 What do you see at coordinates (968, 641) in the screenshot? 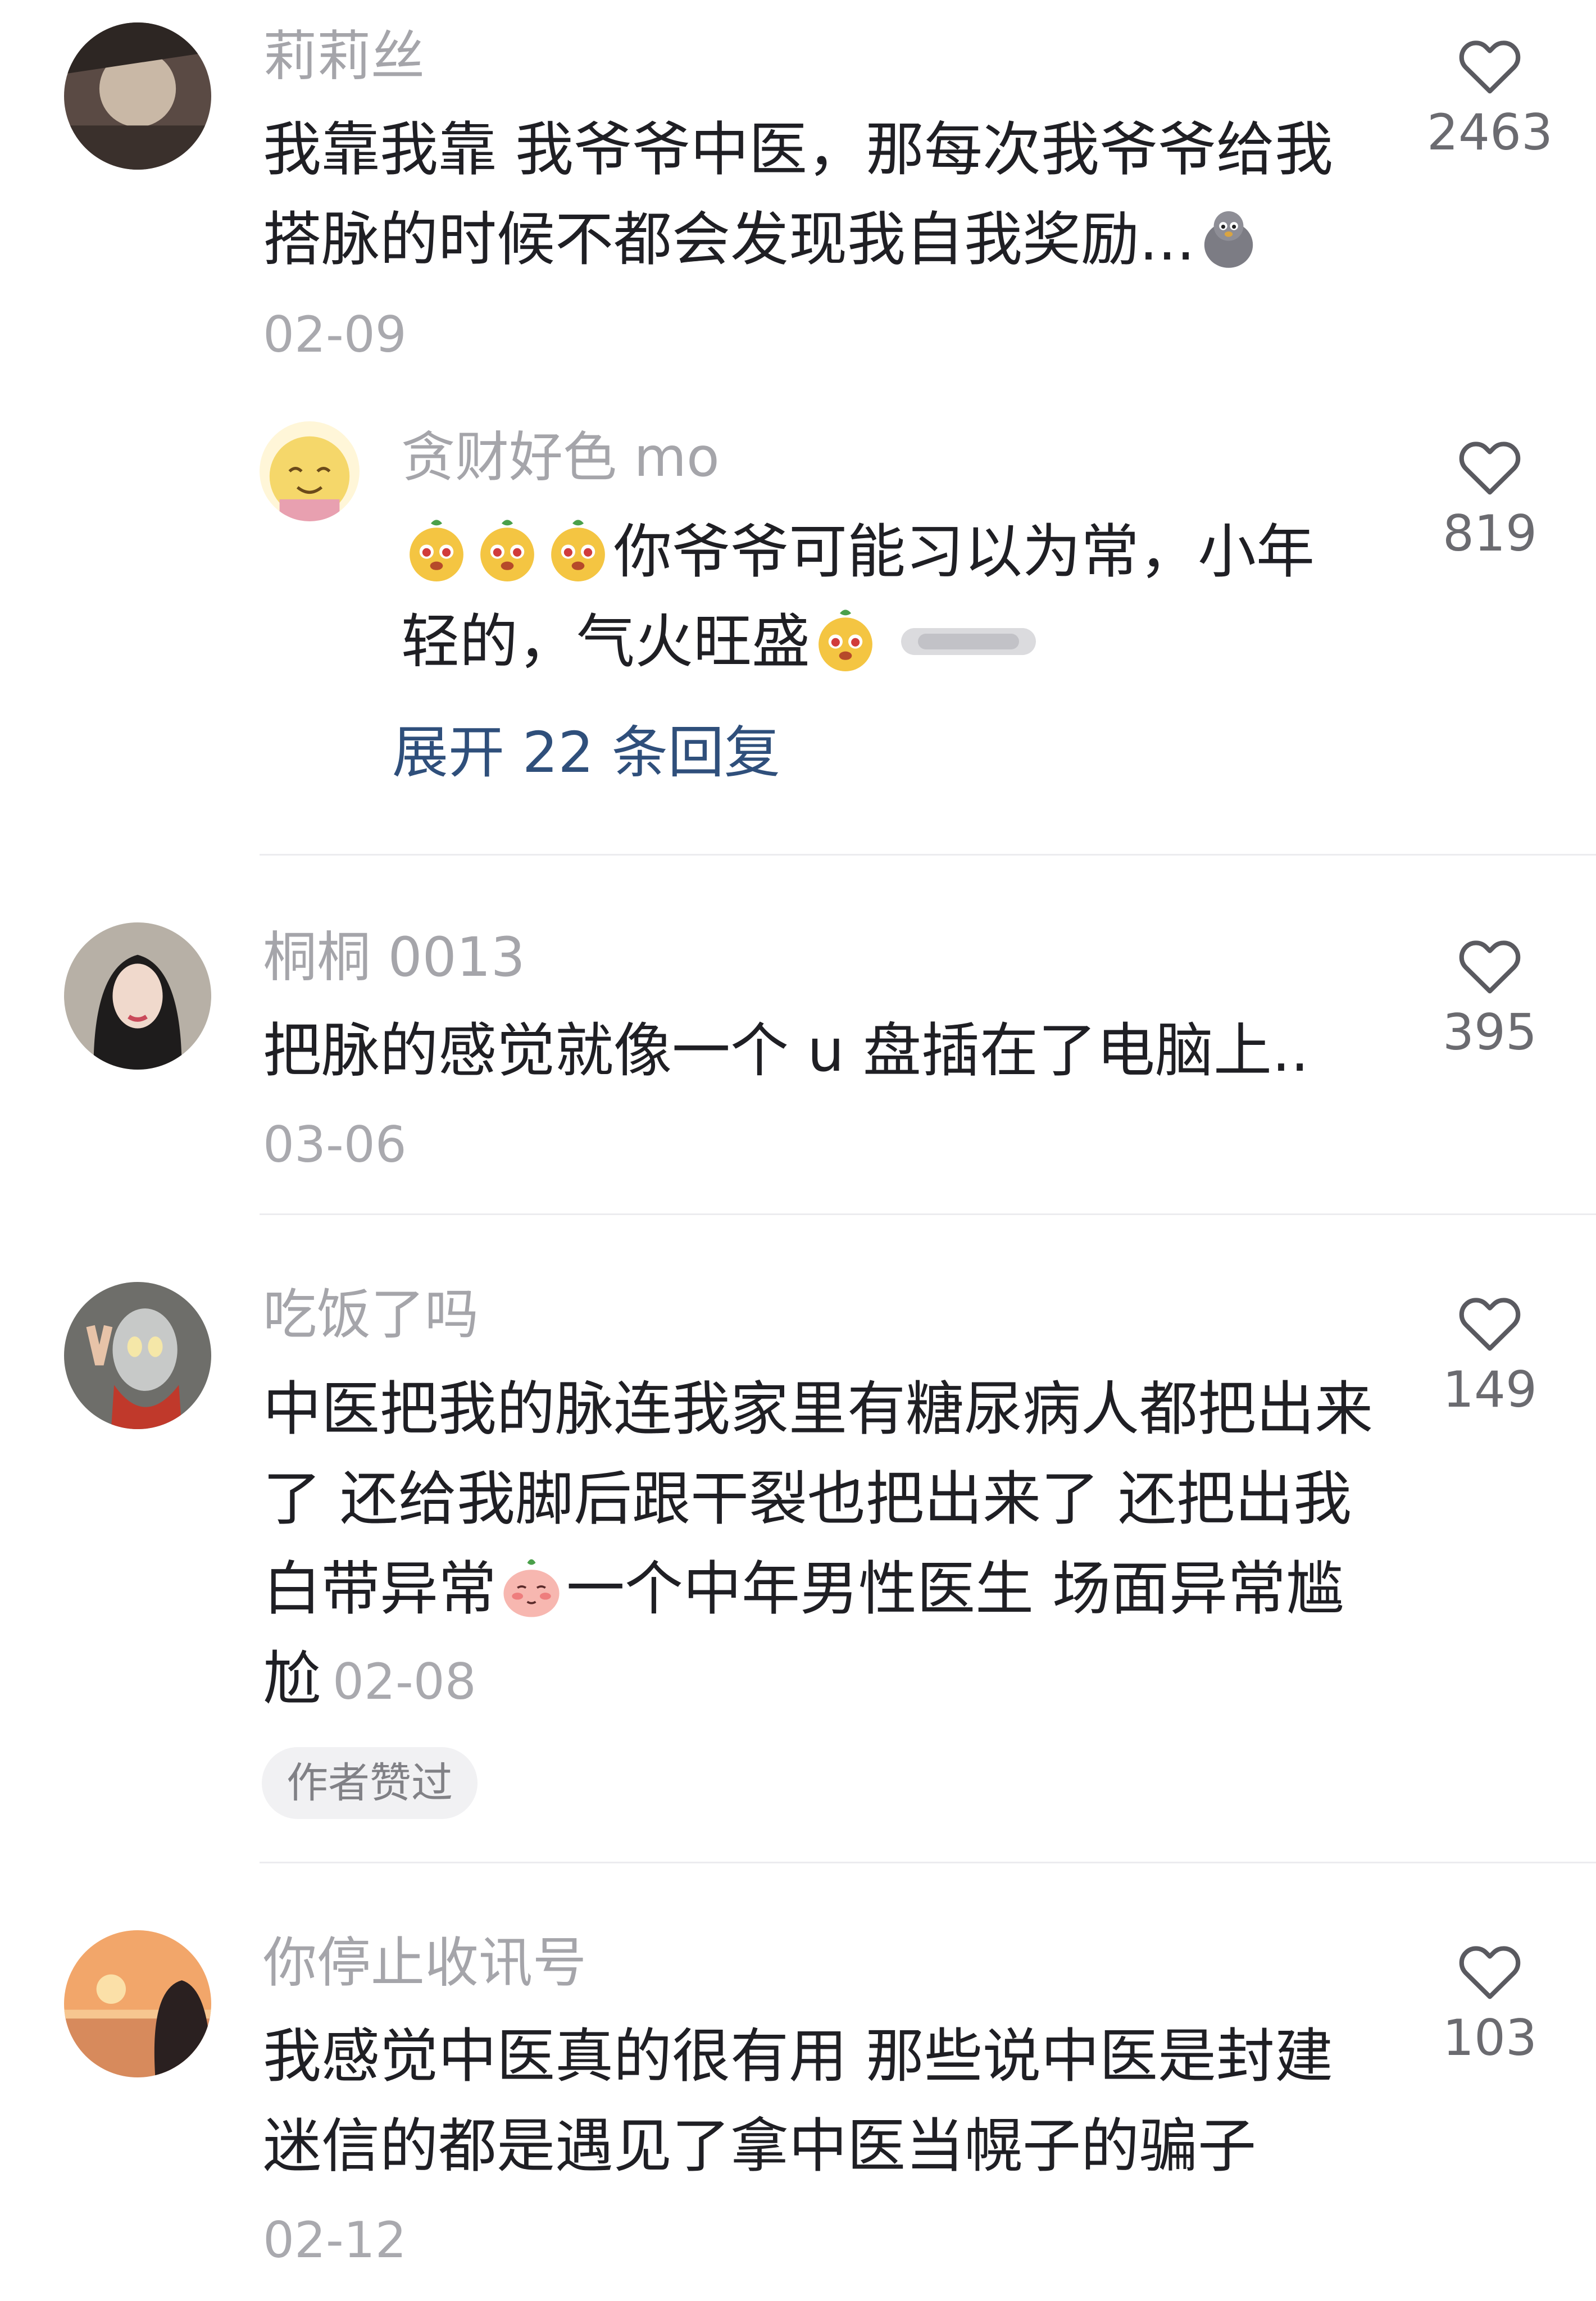
I see `blurred-date` at bounding box center [968, 641].